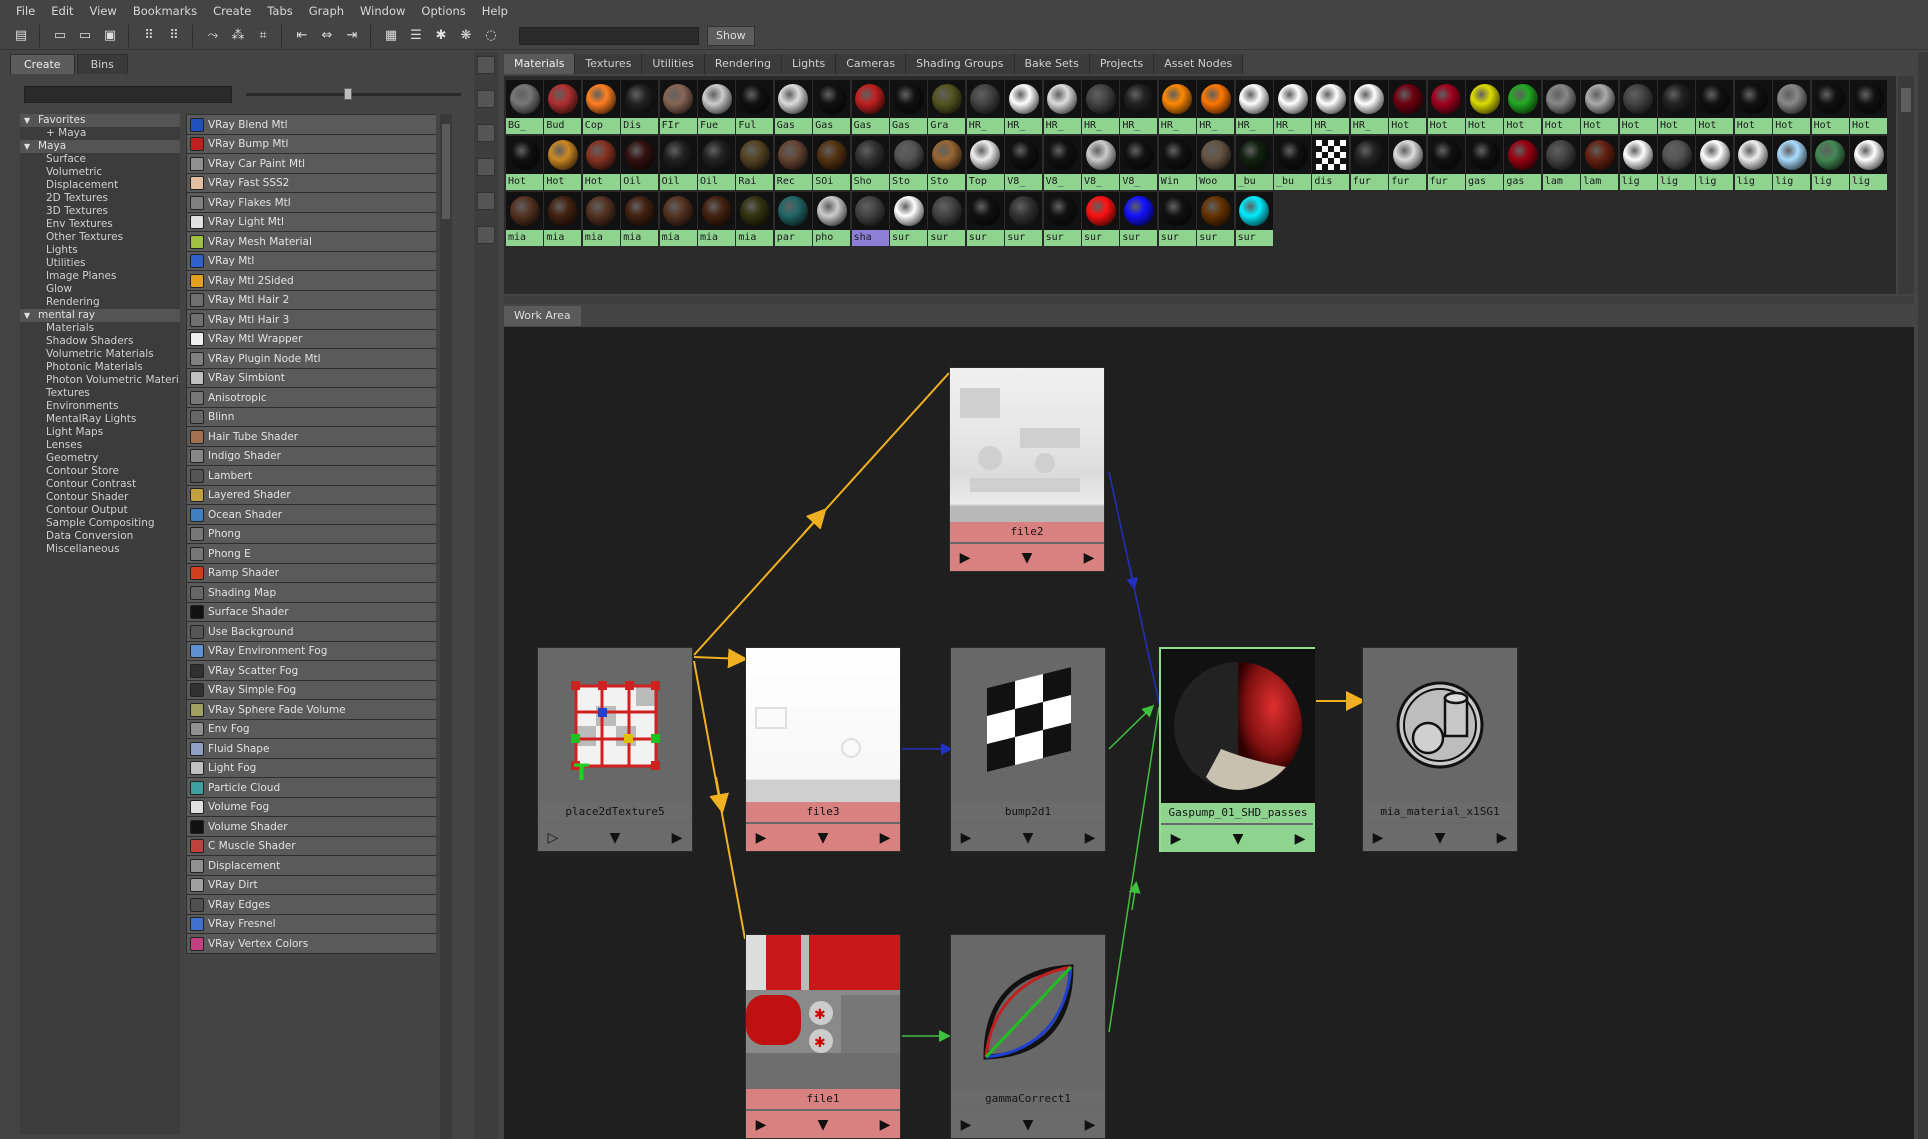 This screenshot has height=1139, width=1928. I want to click on node-type-item: VRay Mtl Hair 2, so click(311, 300).